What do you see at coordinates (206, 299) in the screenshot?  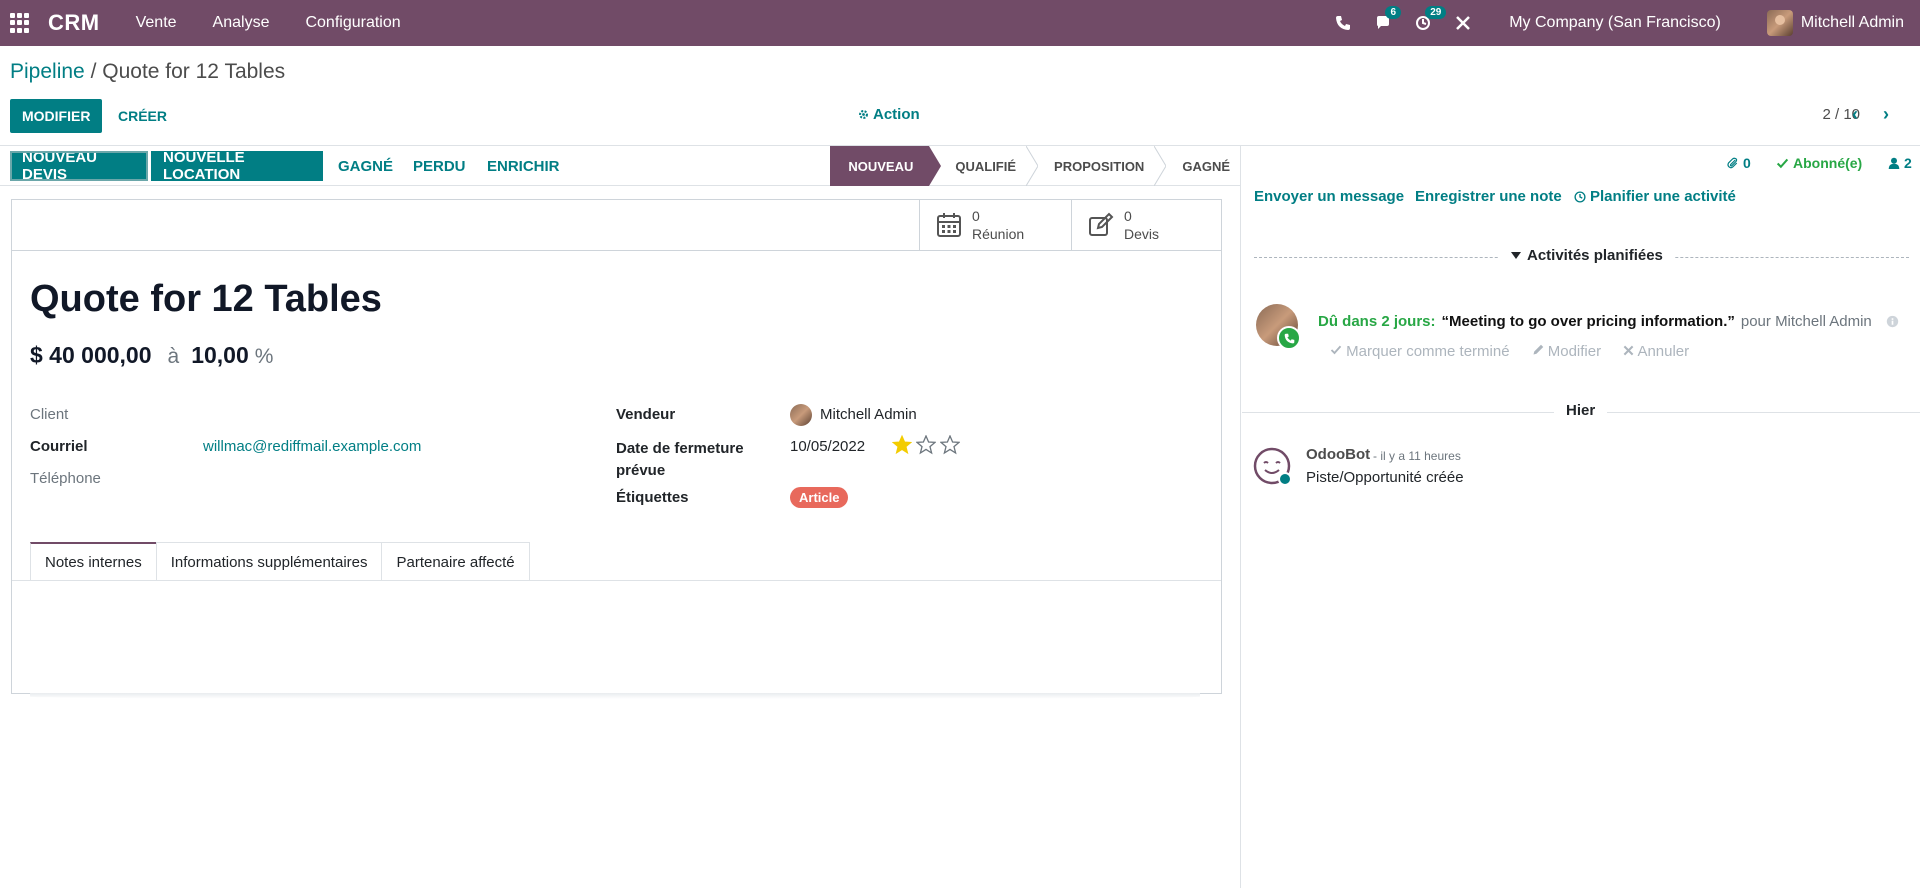 I see `lead-title: Quote for 12 Tables` at bounding box center [206, 299].